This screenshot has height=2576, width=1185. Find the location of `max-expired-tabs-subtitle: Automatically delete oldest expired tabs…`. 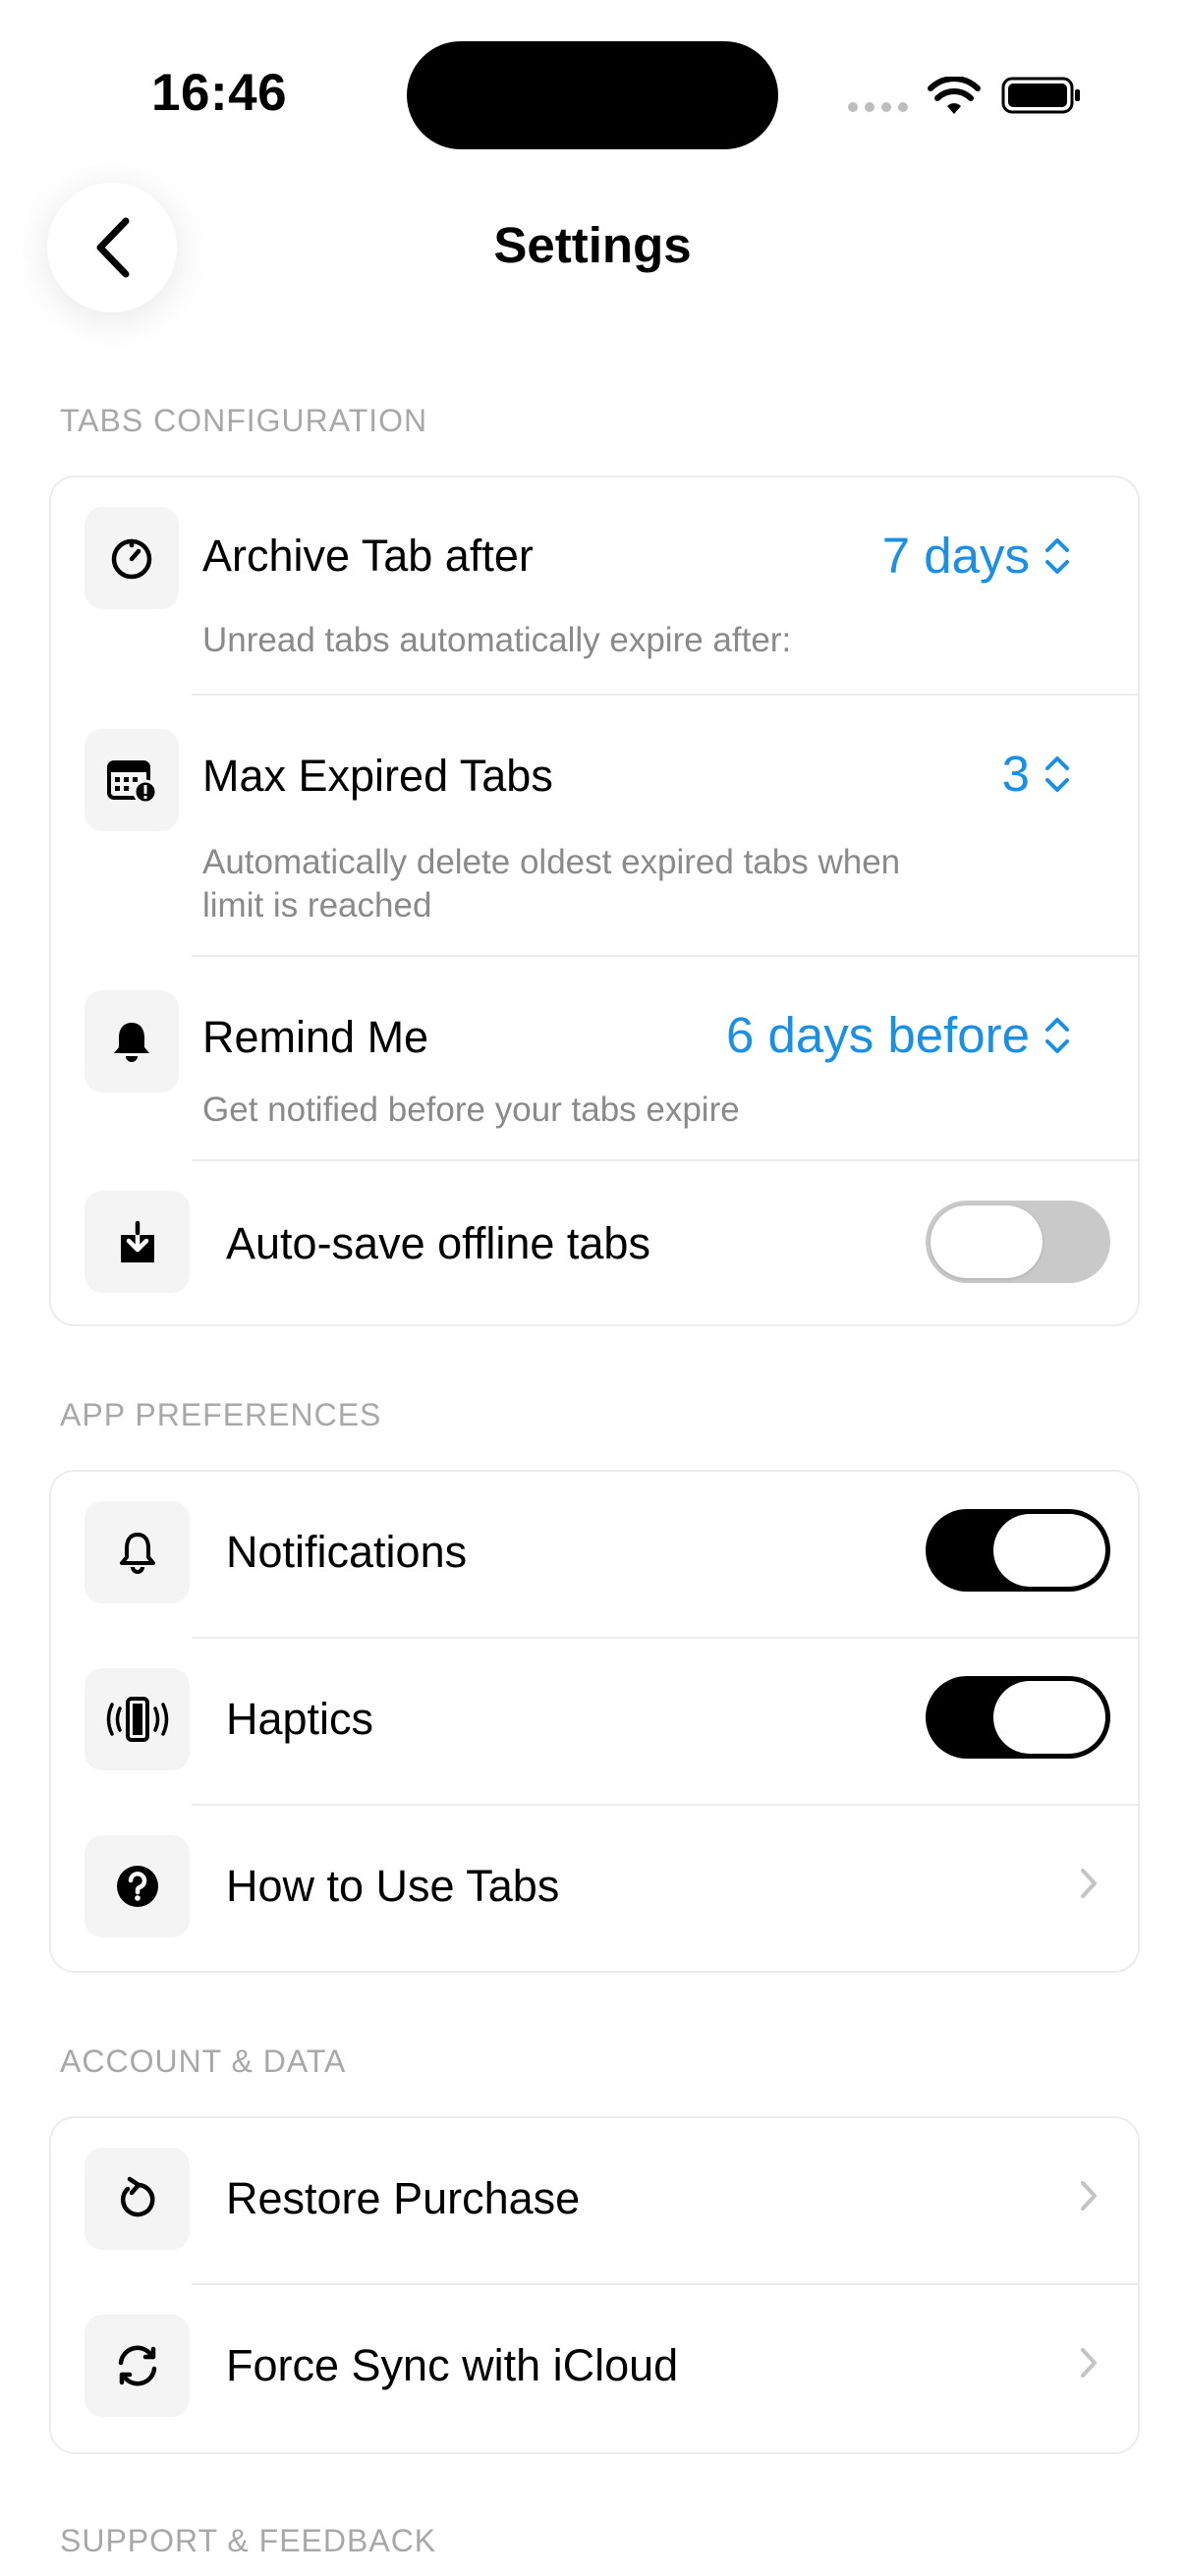

max-expired-tabs-subtitle: Automatically delete oldest expired tabs… is located at coordinates (551, 884).